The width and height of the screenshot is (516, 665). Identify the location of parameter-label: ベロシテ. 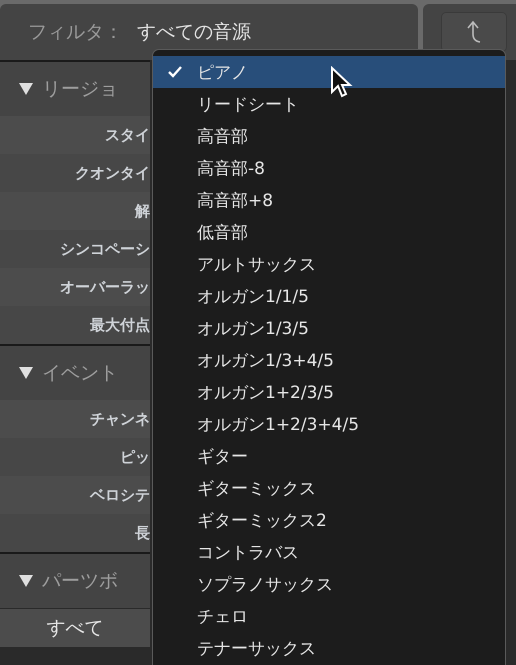
(120, 495).